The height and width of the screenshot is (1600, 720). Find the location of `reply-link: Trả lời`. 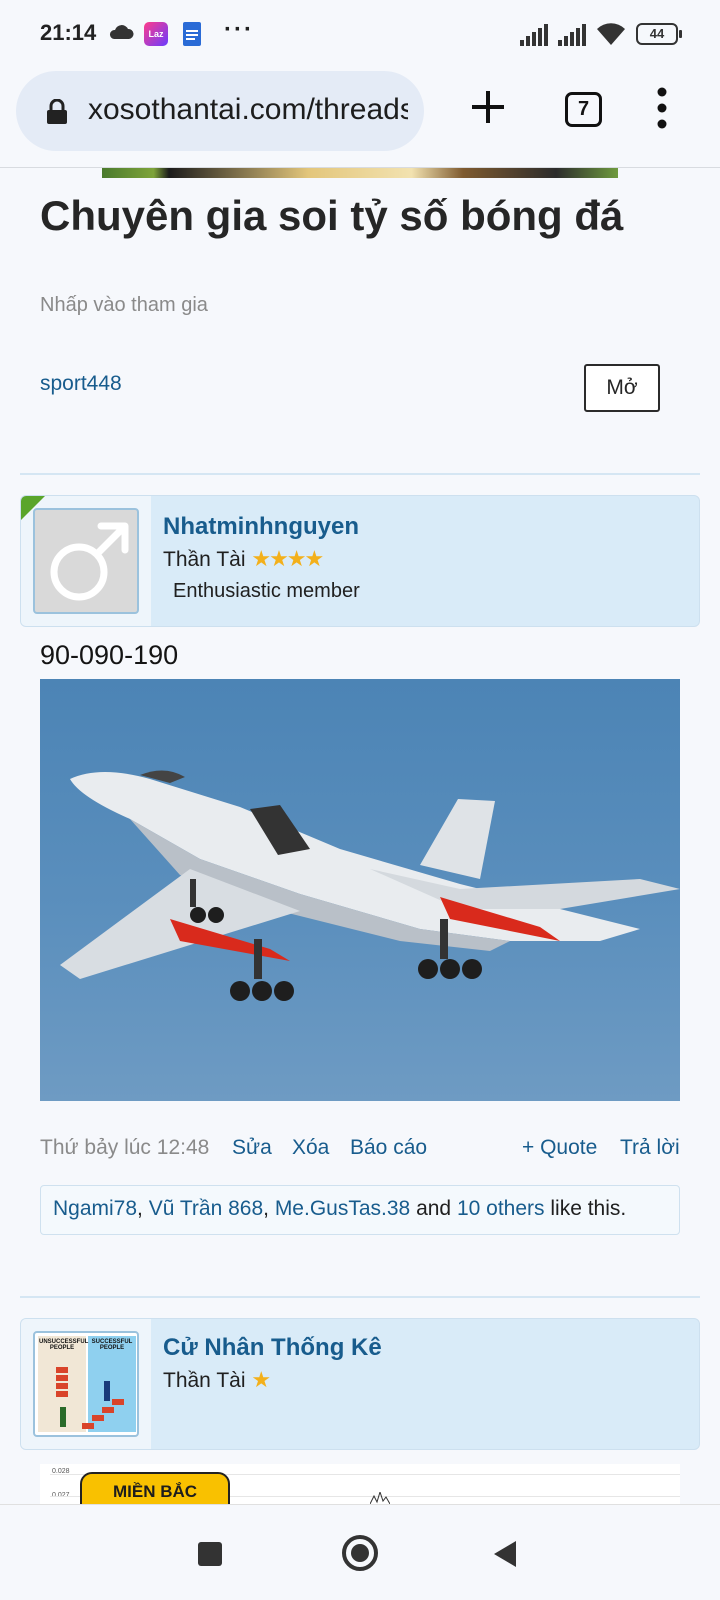

reply-link: Trả lời is located at coordinates (650, 1148).